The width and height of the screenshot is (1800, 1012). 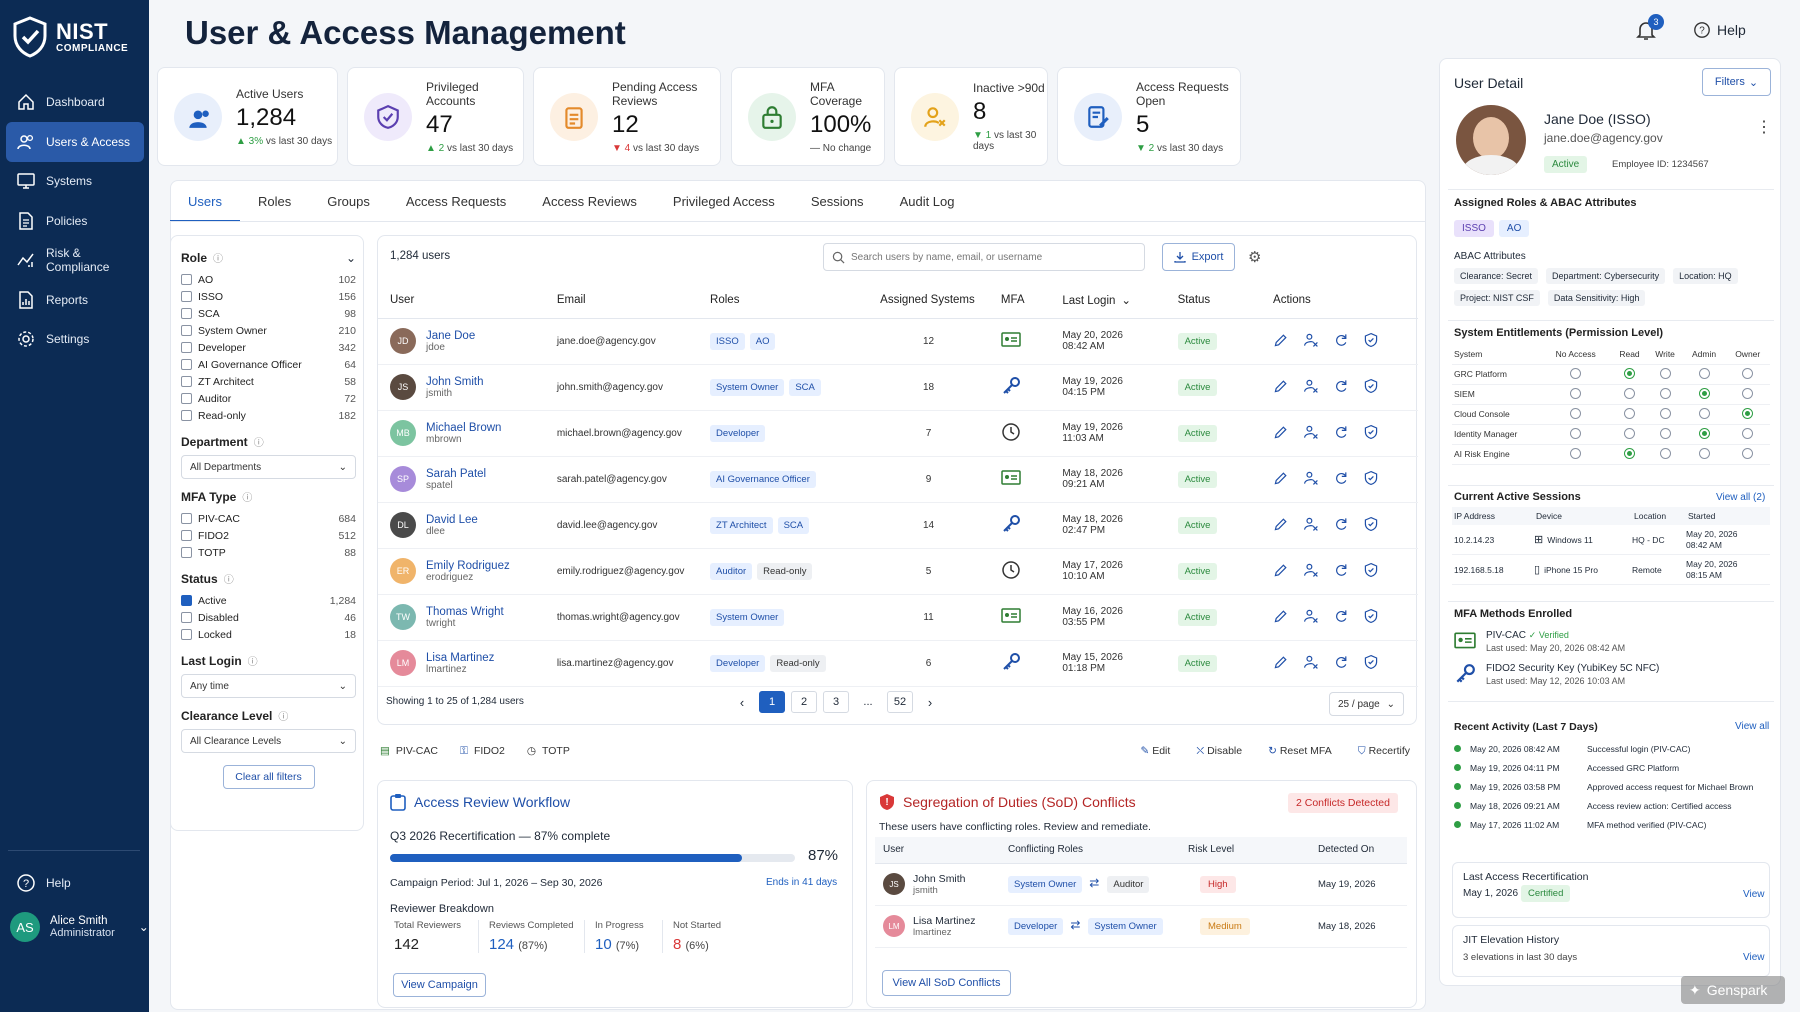 What do you see at coordinates (268, 634) in the screenshot?
I see `filter-option-locked: Locked 18` at bounding box center [268, 634].